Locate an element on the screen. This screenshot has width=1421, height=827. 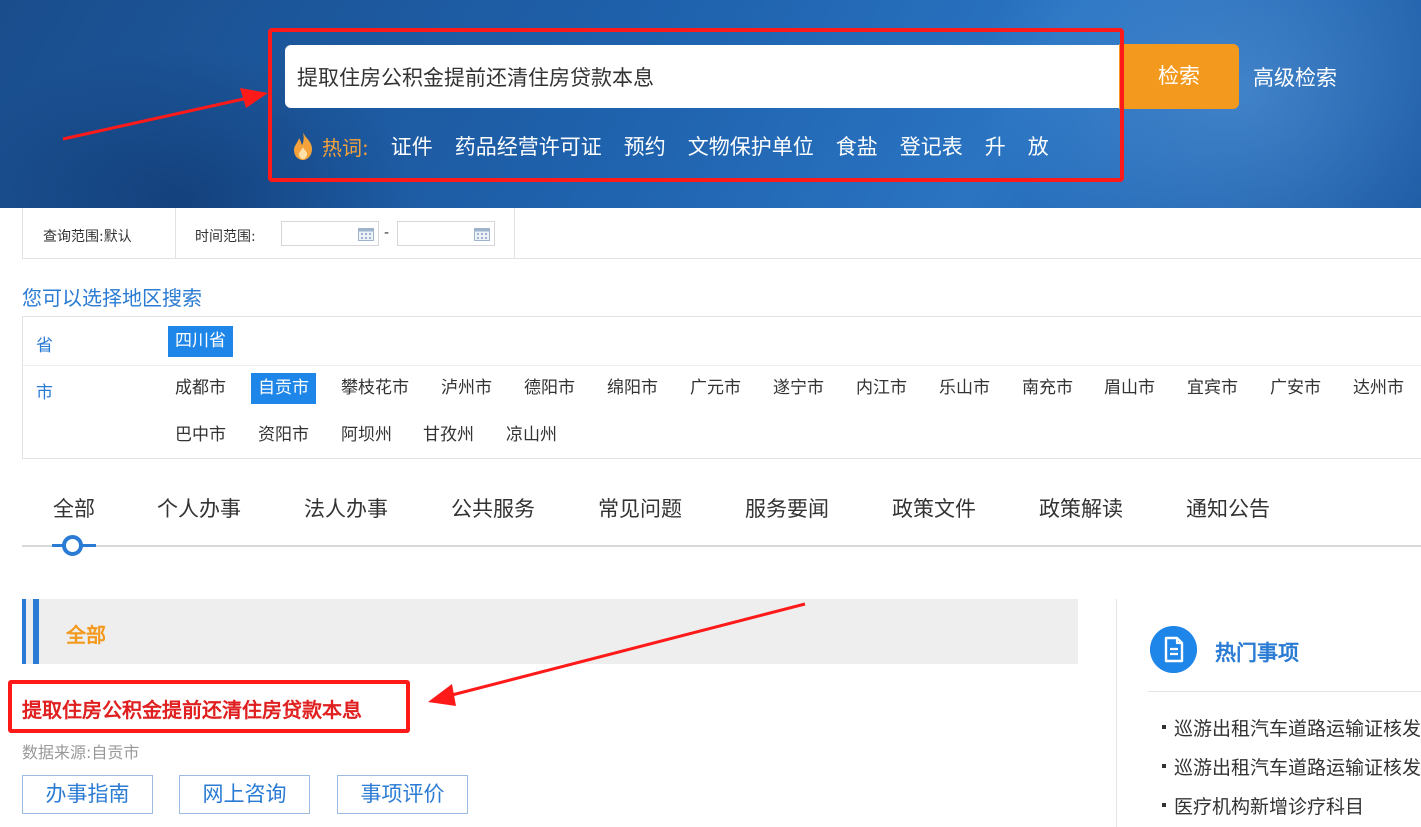
tab-notices: 通知公告 is located at coordinates (1228, 508).